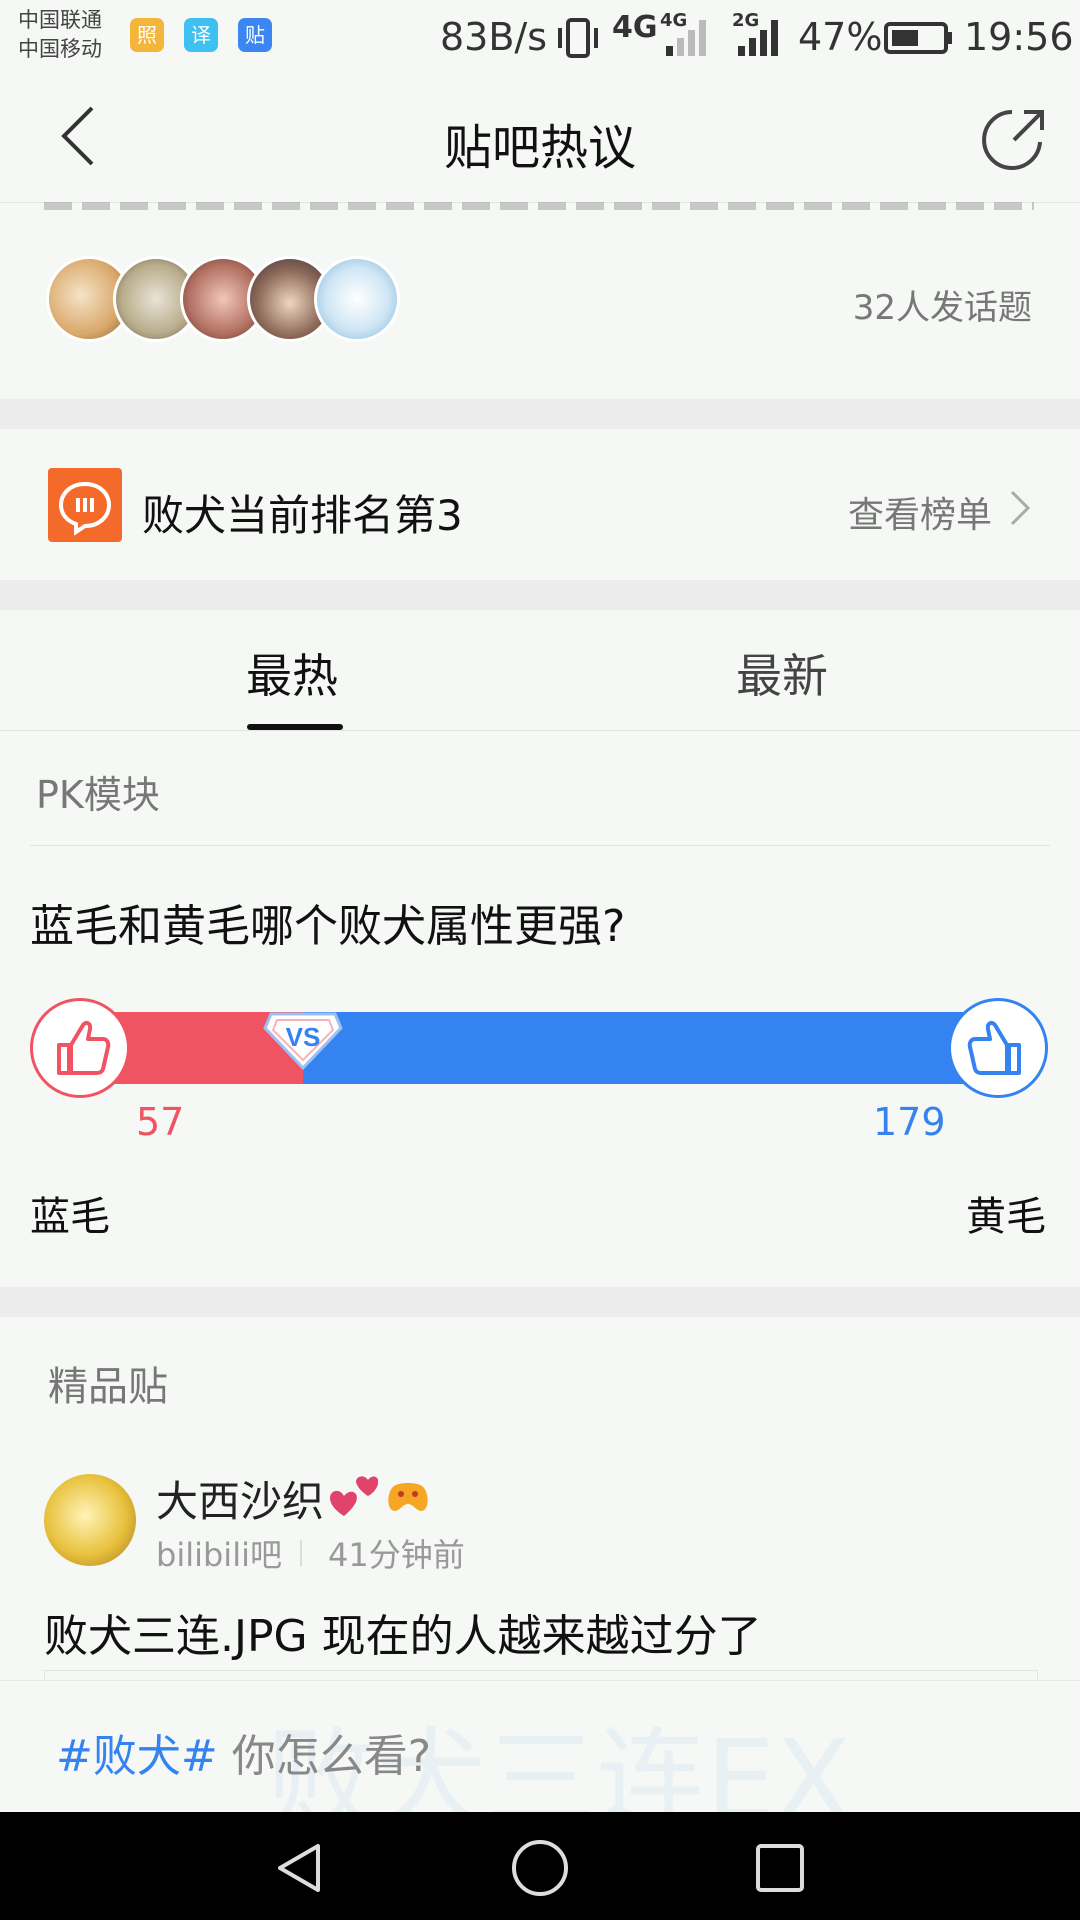 The image size is (1080, 1920). What do you see at coordinates (635, 27) in the screenshot?
I see `4g-indicator-1: 4G` at bounding box center [635, 27].